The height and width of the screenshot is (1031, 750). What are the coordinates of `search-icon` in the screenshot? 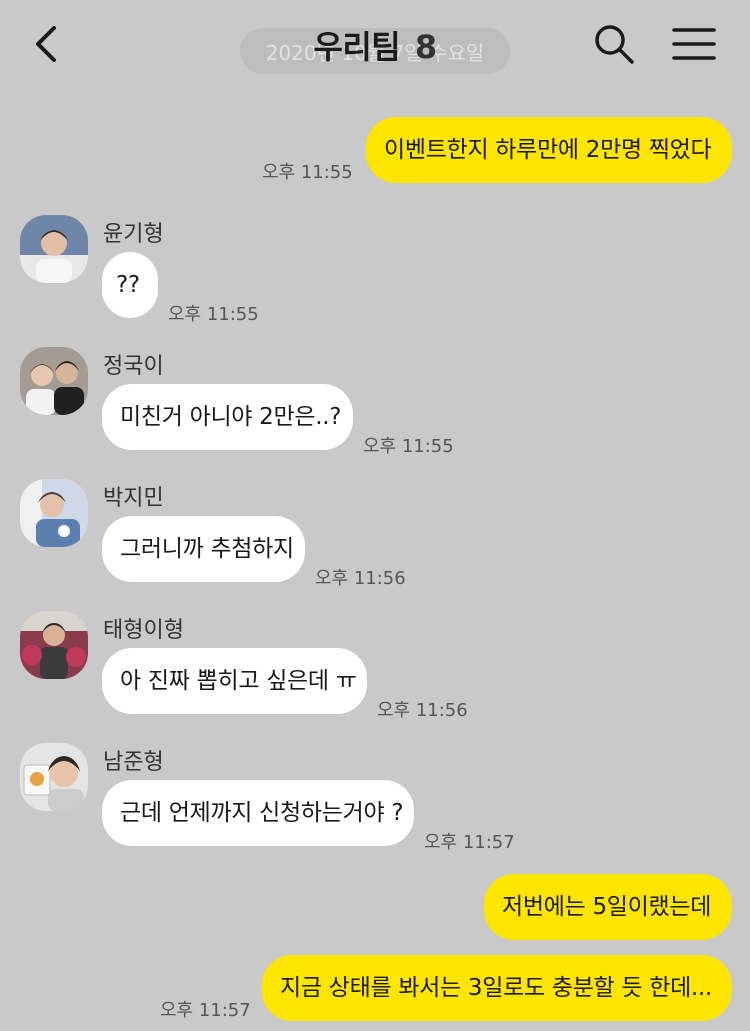 It's located at (614, 44).